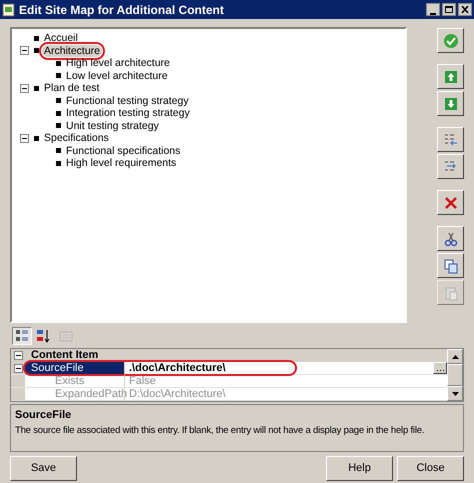  Describe the element at coordinates (43, 415) in the screenshot. I see `description-title: SourceFile` at that location.